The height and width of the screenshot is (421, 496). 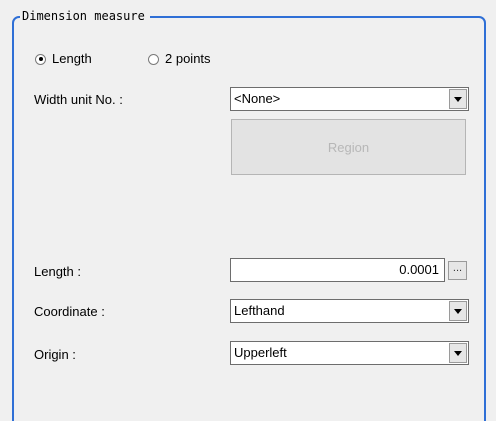 I want to click on length-input: 0.0001, so click(x=337, y=270).